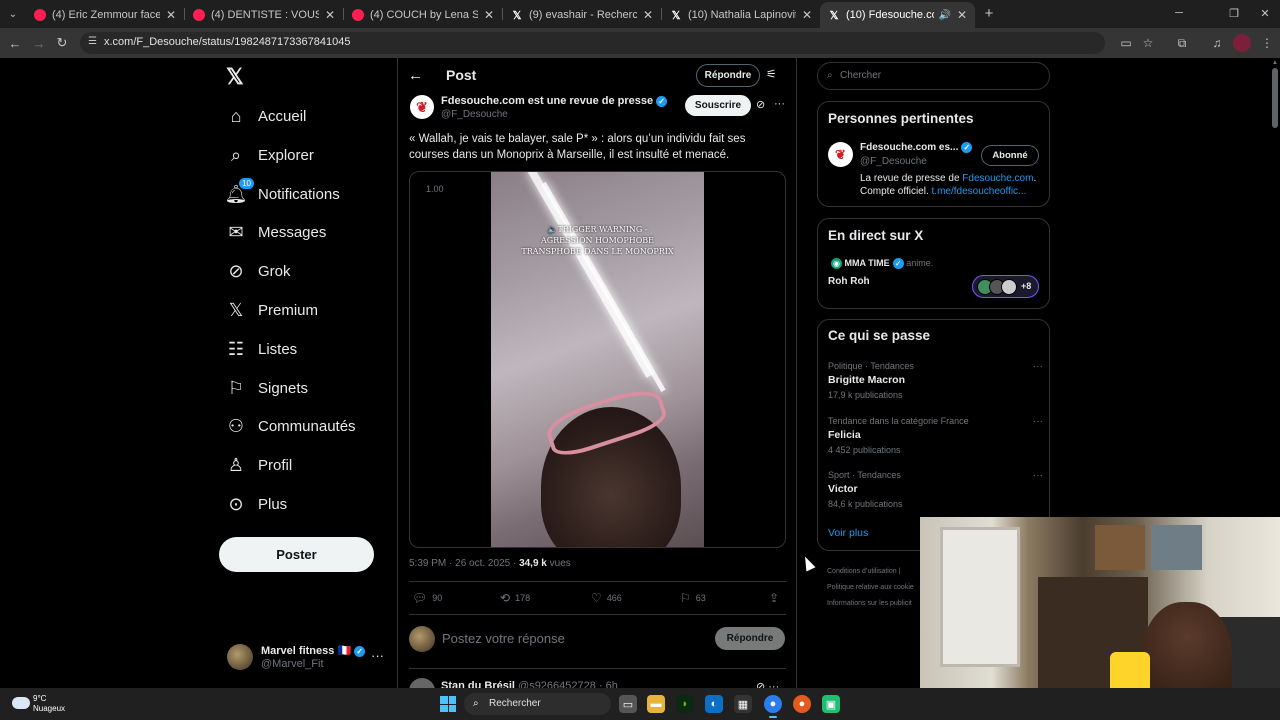 The image size is (1280, 720). What do you see at coordinates (1182, 43) in the screenshot?
I see `extensions-icon: ⧉` at bounding box center [1182, 43].